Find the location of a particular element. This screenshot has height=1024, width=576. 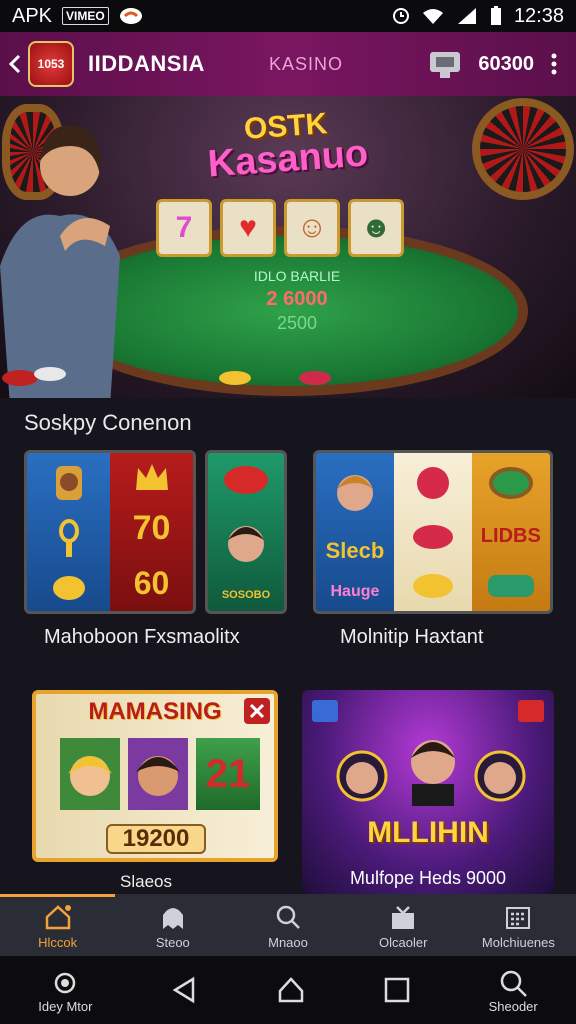

game-card-caption: Mahoboon Fxsmaolitx is located at coordinates (142, 637).